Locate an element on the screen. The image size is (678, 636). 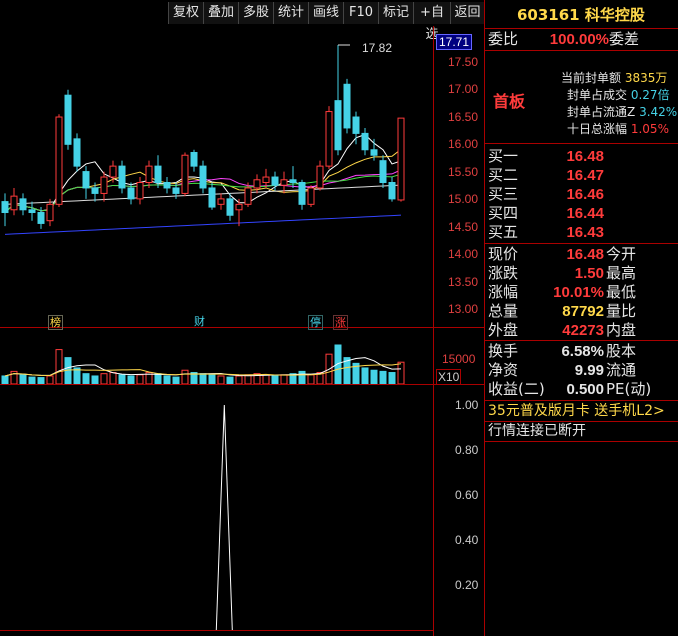
price-axis-tick: 16.00 is located at coordinates (463, 144).